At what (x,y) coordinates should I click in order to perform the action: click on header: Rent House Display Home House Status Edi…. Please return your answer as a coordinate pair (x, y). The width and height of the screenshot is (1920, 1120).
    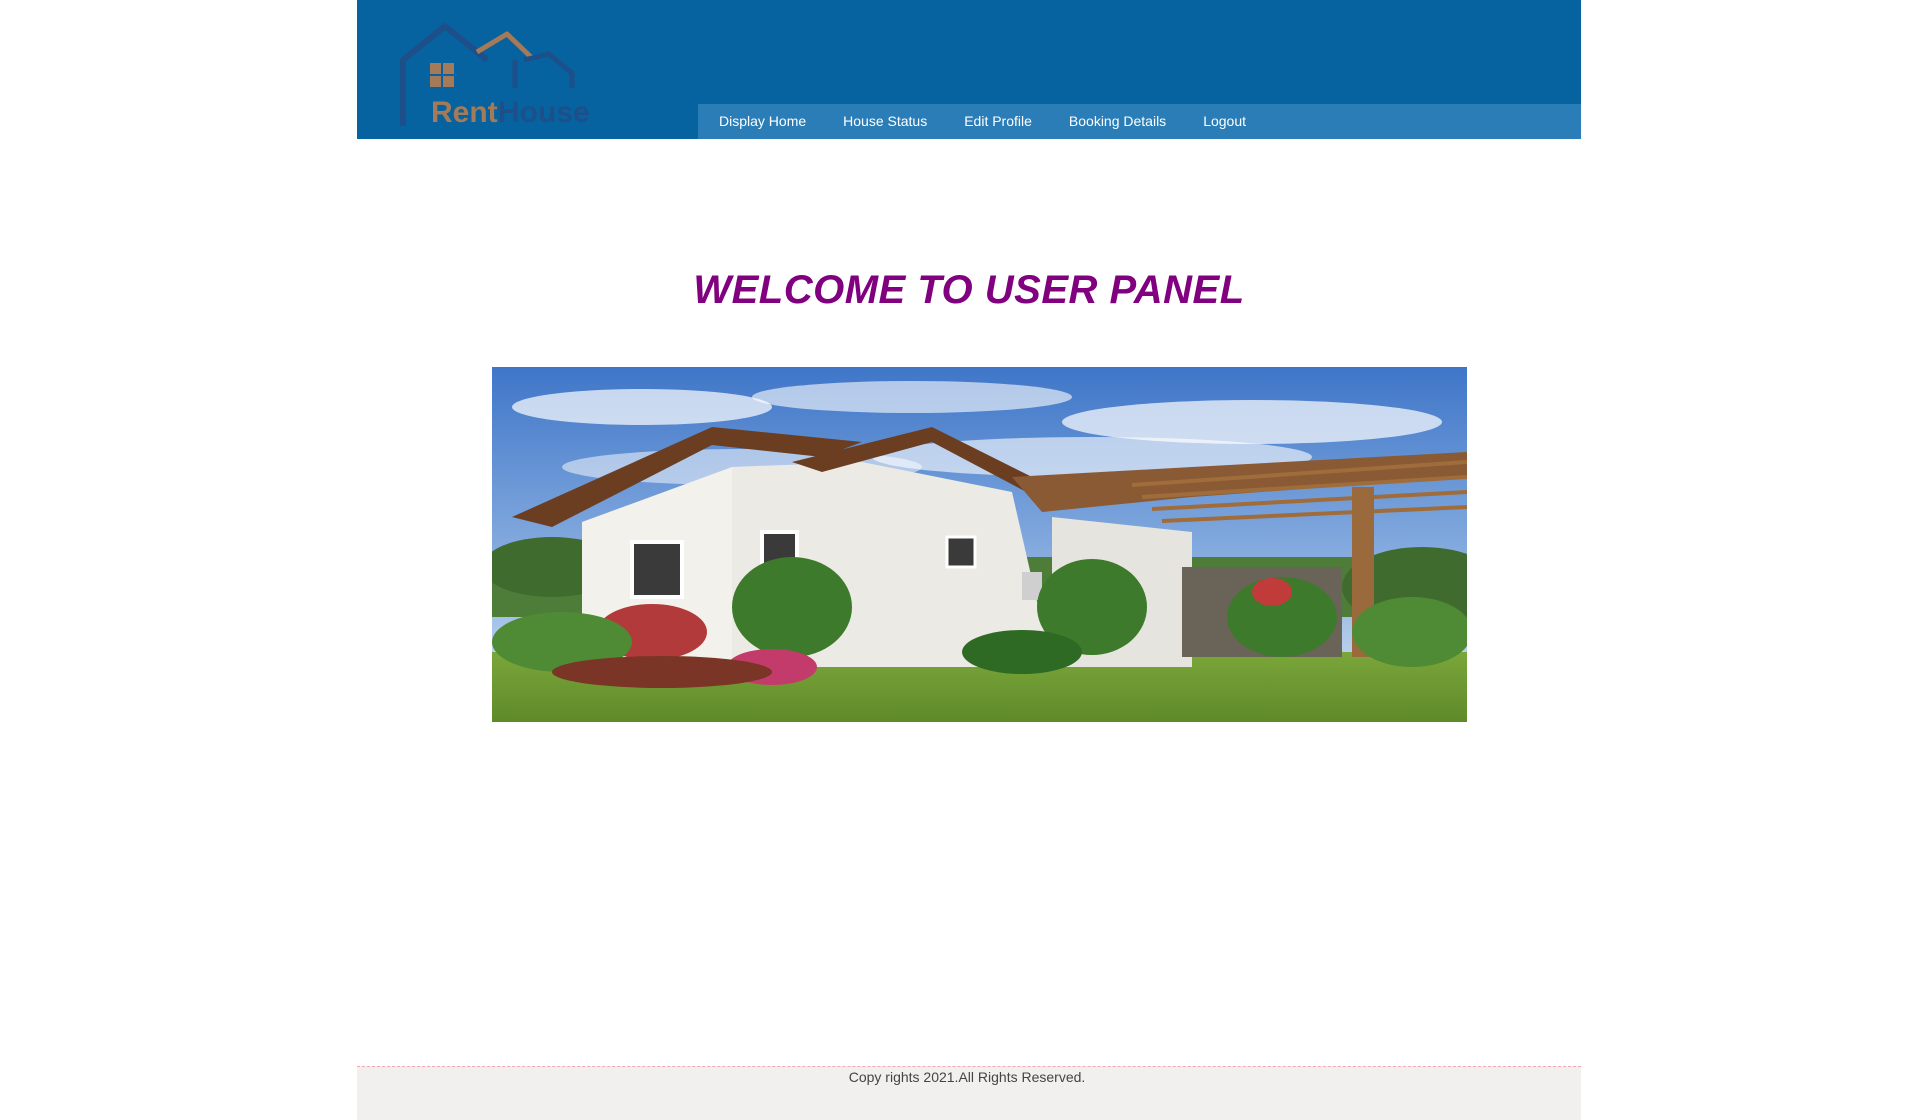
    Looking at the image, I should click on (969, 69).